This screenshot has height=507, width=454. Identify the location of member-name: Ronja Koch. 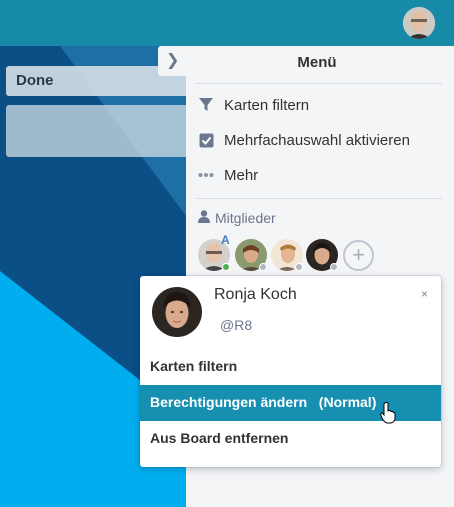
(255, 294).